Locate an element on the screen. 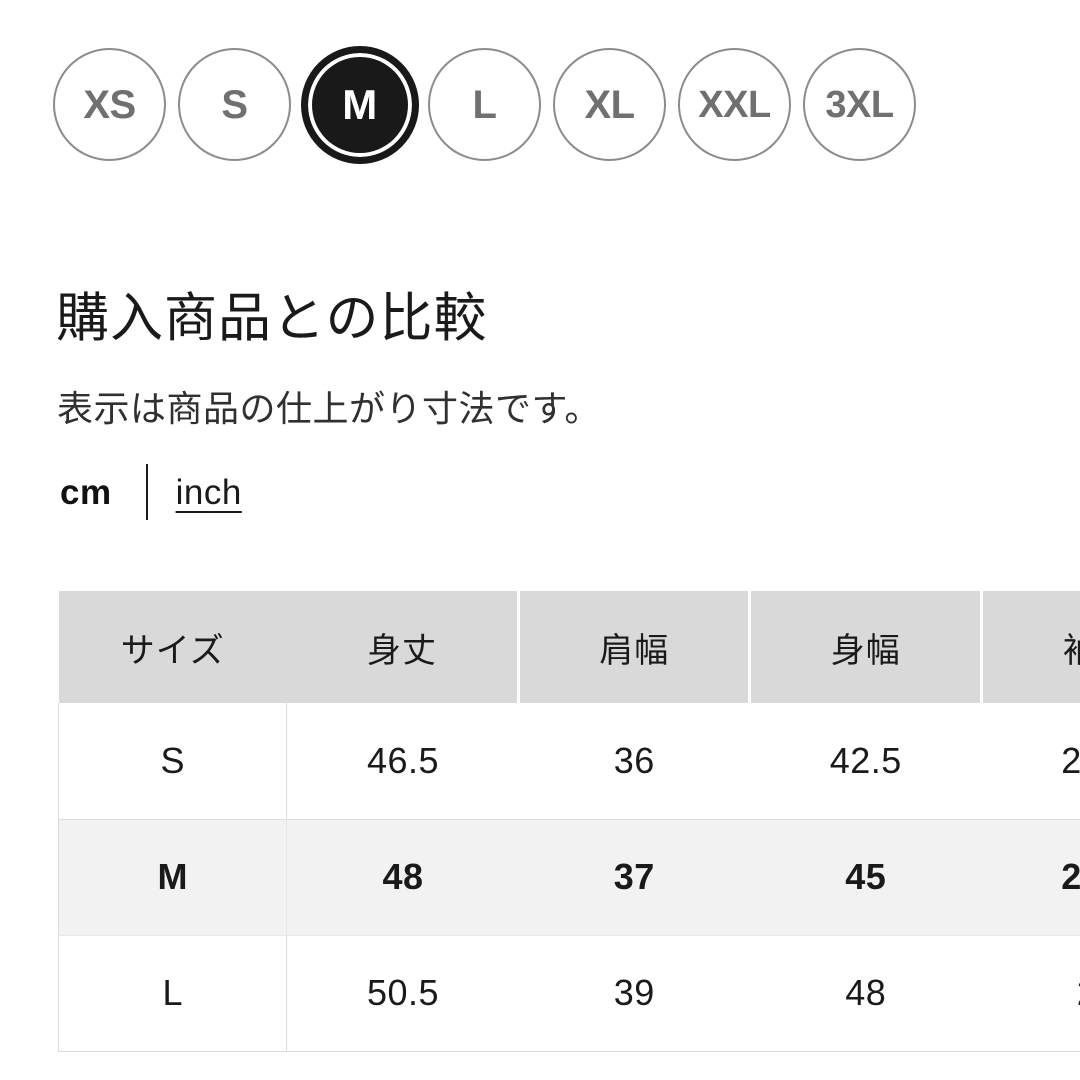 The image size is (1080, 1080). size-option-m: M is located at coordinates (359, 104).